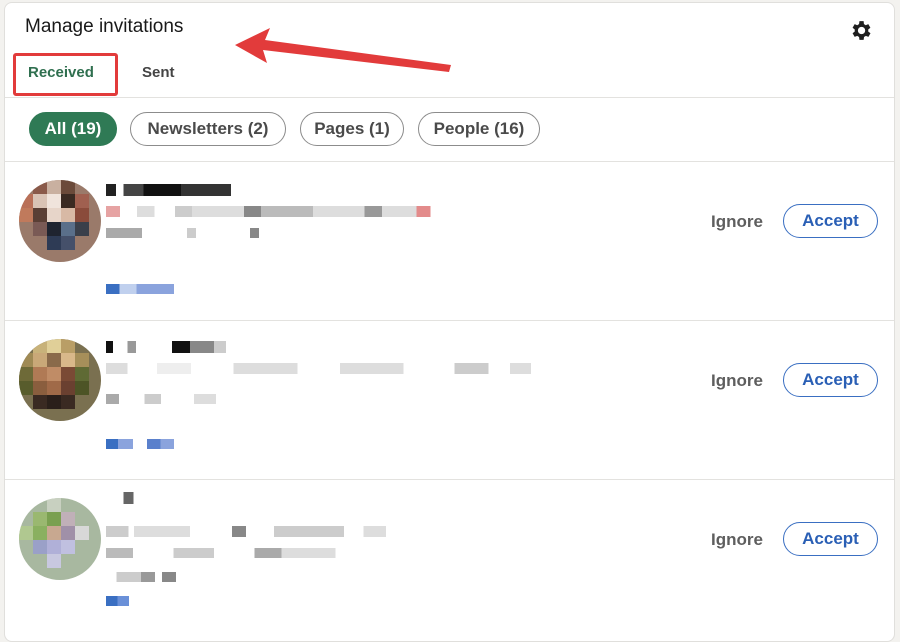 The height and width of the screenshot is (642, 900). I want to click on page-title: Manage invitations, so click(104, 26).